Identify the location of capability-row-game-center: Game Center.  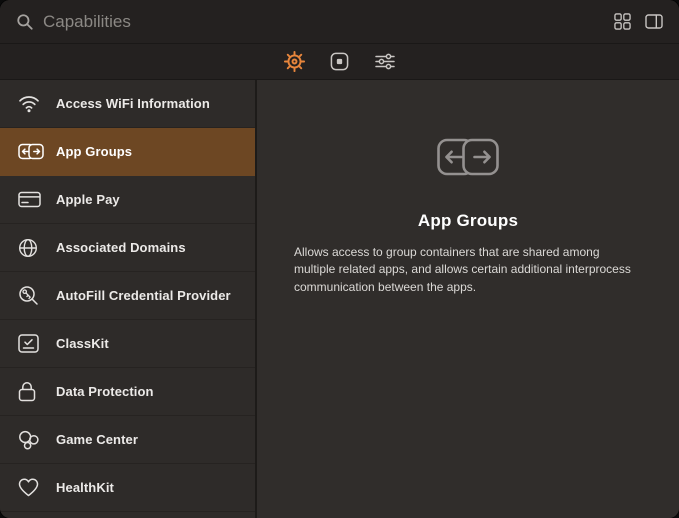
(127, 440).